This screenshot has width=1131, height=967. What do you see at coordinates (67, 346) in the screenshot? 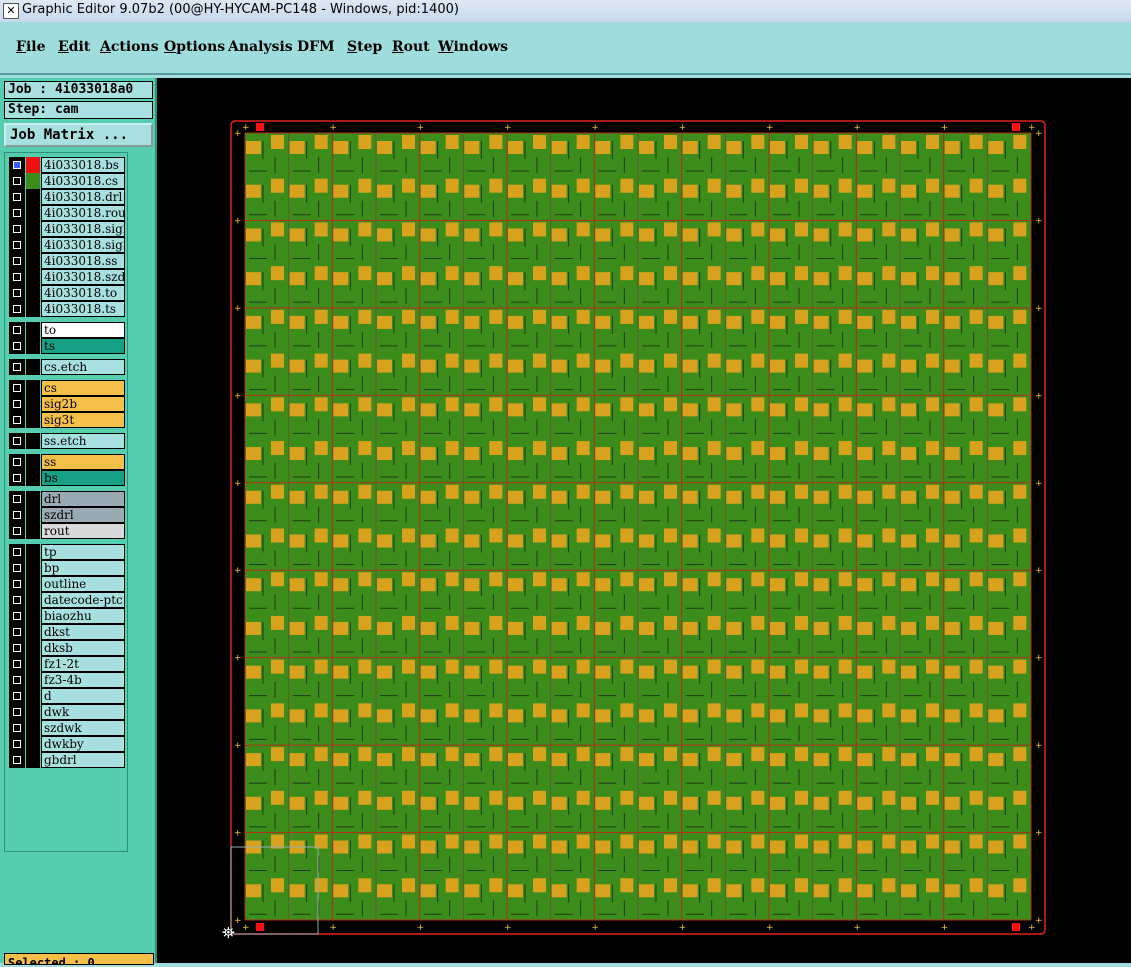
I see `layer-row-ts: ts` at bounding box center [67, 346].